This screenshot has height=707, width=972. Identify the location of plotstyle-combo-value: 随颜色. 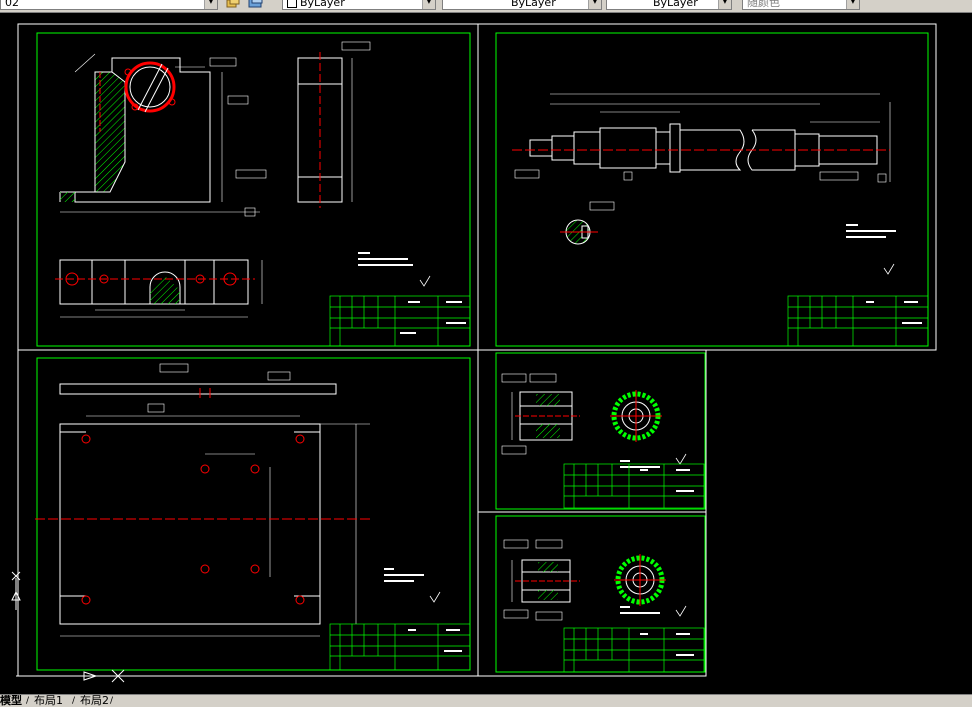
(763, 4).